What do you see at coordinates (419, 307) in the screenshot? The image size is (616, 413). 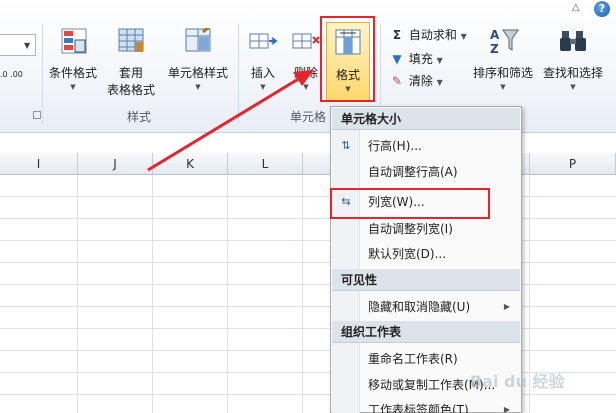 I see `hide-unhide-label: 隐藏和取消隐藏(U)` at bounding box center [419, 307].